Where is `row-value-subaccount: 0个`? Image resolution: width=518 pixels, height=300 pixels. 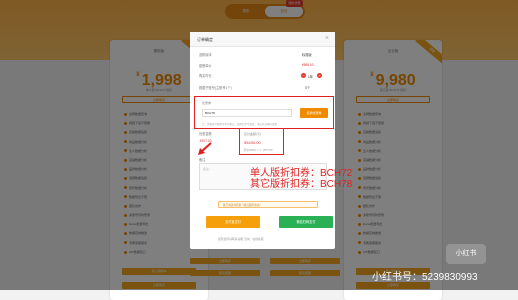 row-value-subaccount: 0个 is located at coordinates (307, 88).